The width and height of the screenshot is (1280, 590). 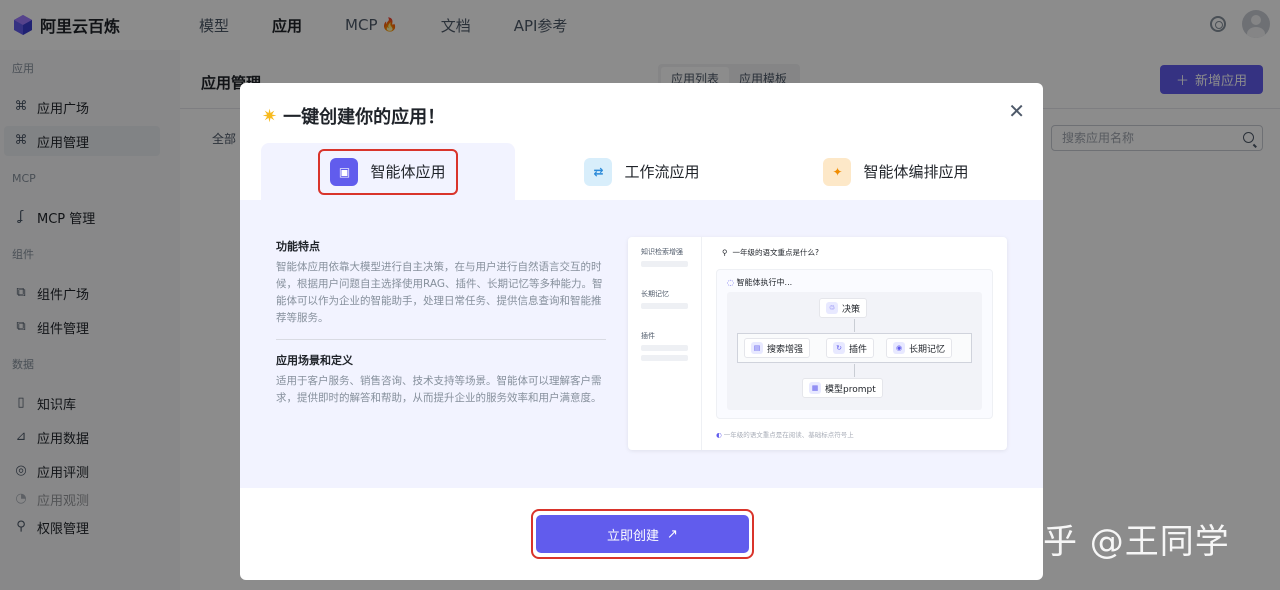 I want to click on tab-label: 智能体编排应用, so click(x=916, y=172).